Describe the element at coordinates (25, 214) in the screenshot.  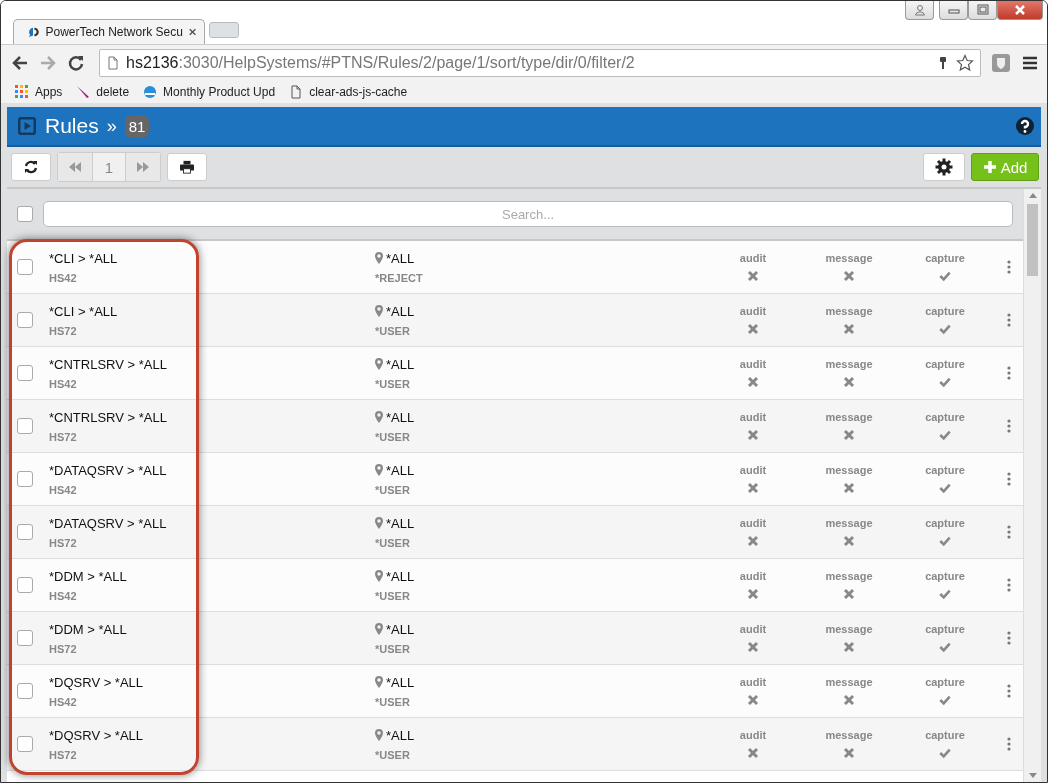
I see `select-all-checkbox` at that location.